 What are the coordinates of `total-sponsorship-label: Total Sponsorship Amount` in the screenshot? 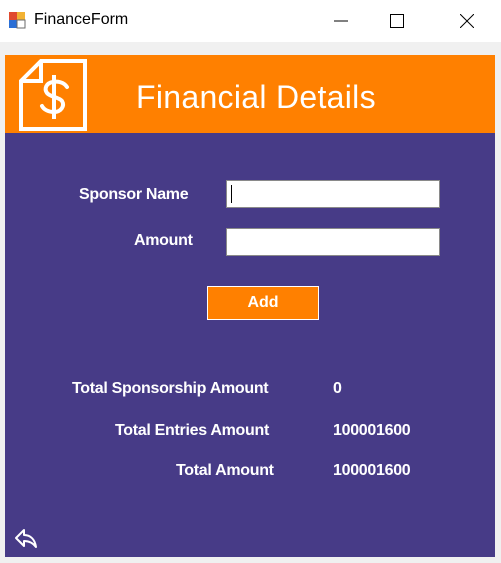 It's located at (170, 388).